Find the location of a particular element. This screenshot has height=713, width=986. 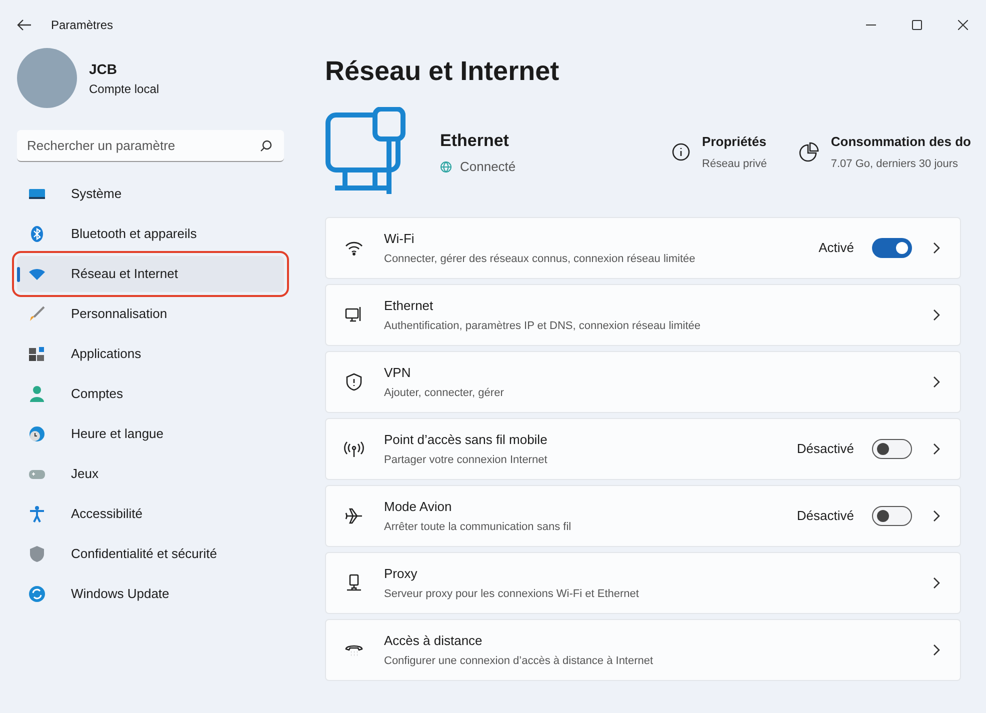

toggle-state-label: Activé is located at coordinates (836, 248).